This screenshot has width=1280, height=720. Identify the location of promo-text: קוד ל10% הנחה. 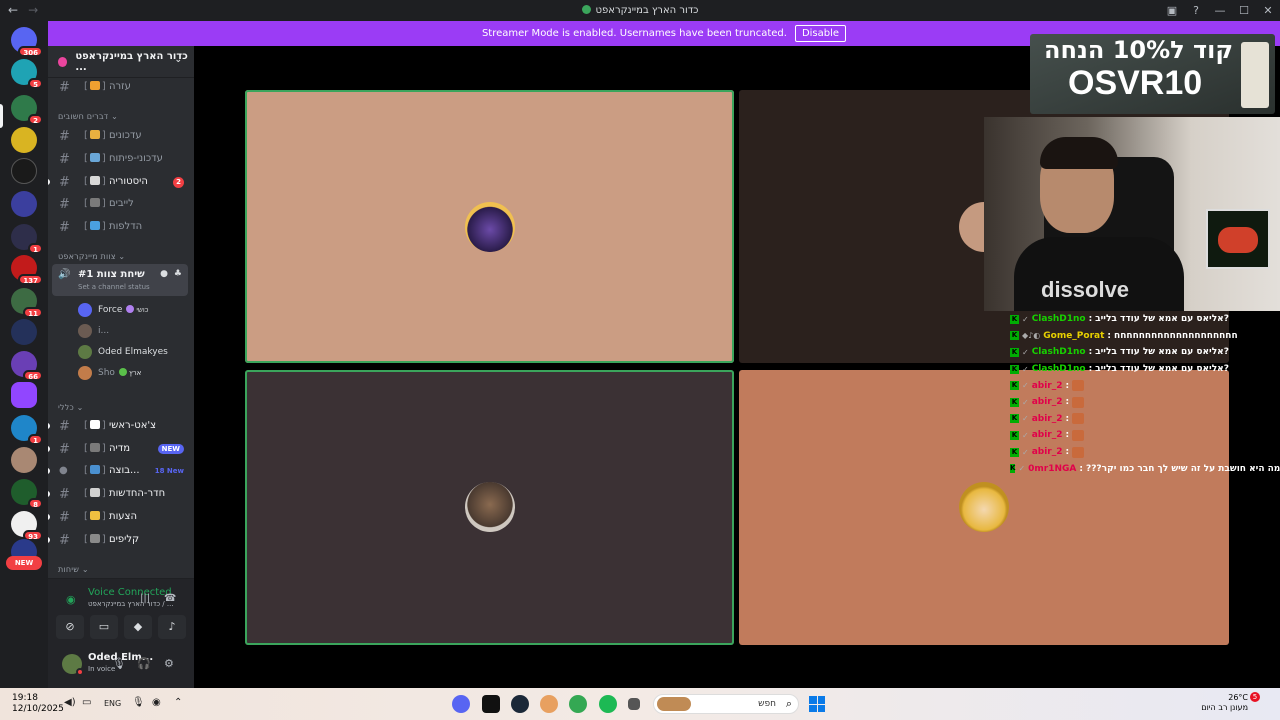
(1139, 50).